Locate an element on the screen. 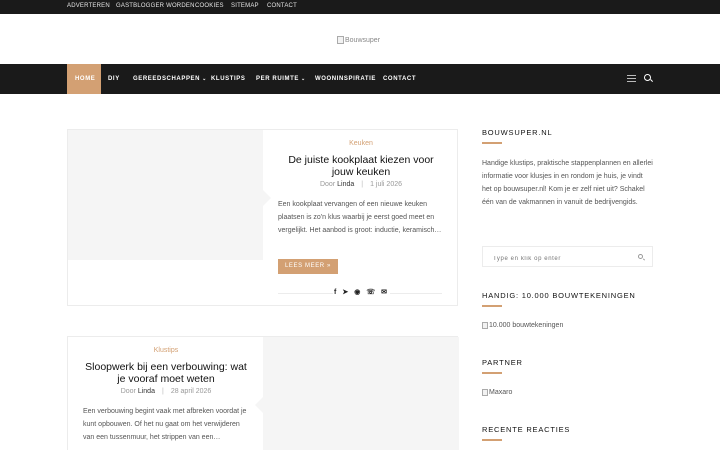 The image size is (720, 450). nav-item-per-ruimte: PER RUIMTE ⌄ is located at coordinates (281, 79).